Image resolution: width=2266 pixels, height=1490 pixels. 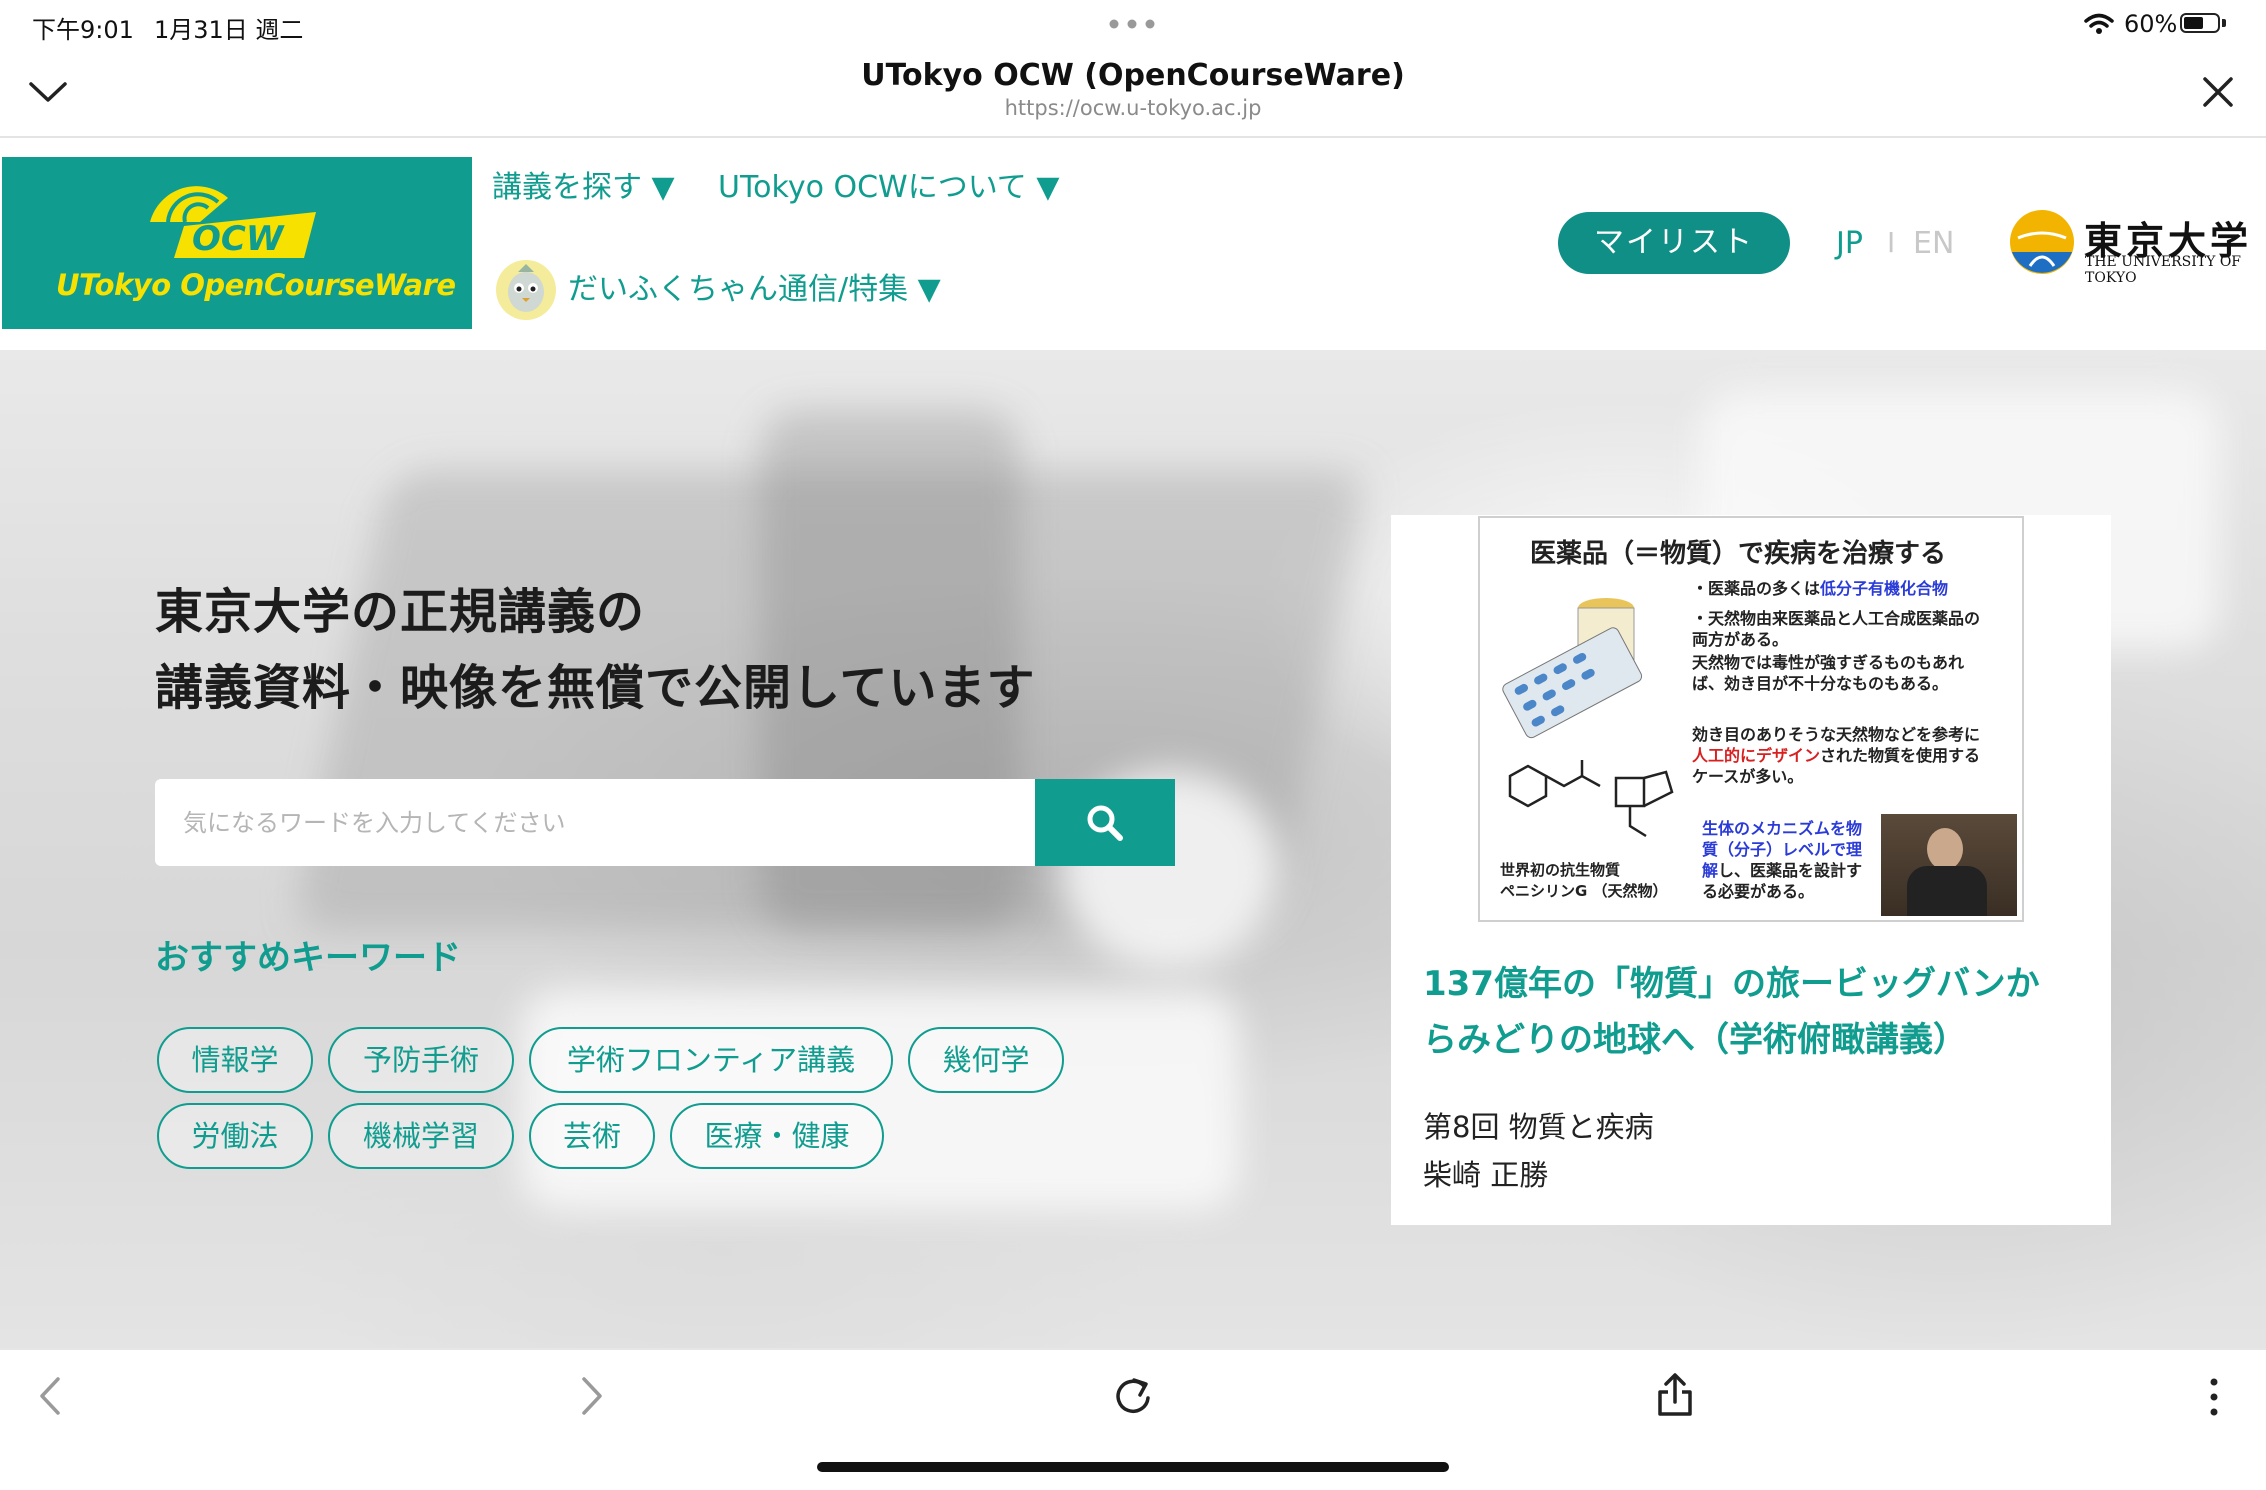 What do you see at coordinates (256, 285) in the screenshot?
I see `logo-text: UTokyo OpenCourseWare` at bounding box center [256, 285].